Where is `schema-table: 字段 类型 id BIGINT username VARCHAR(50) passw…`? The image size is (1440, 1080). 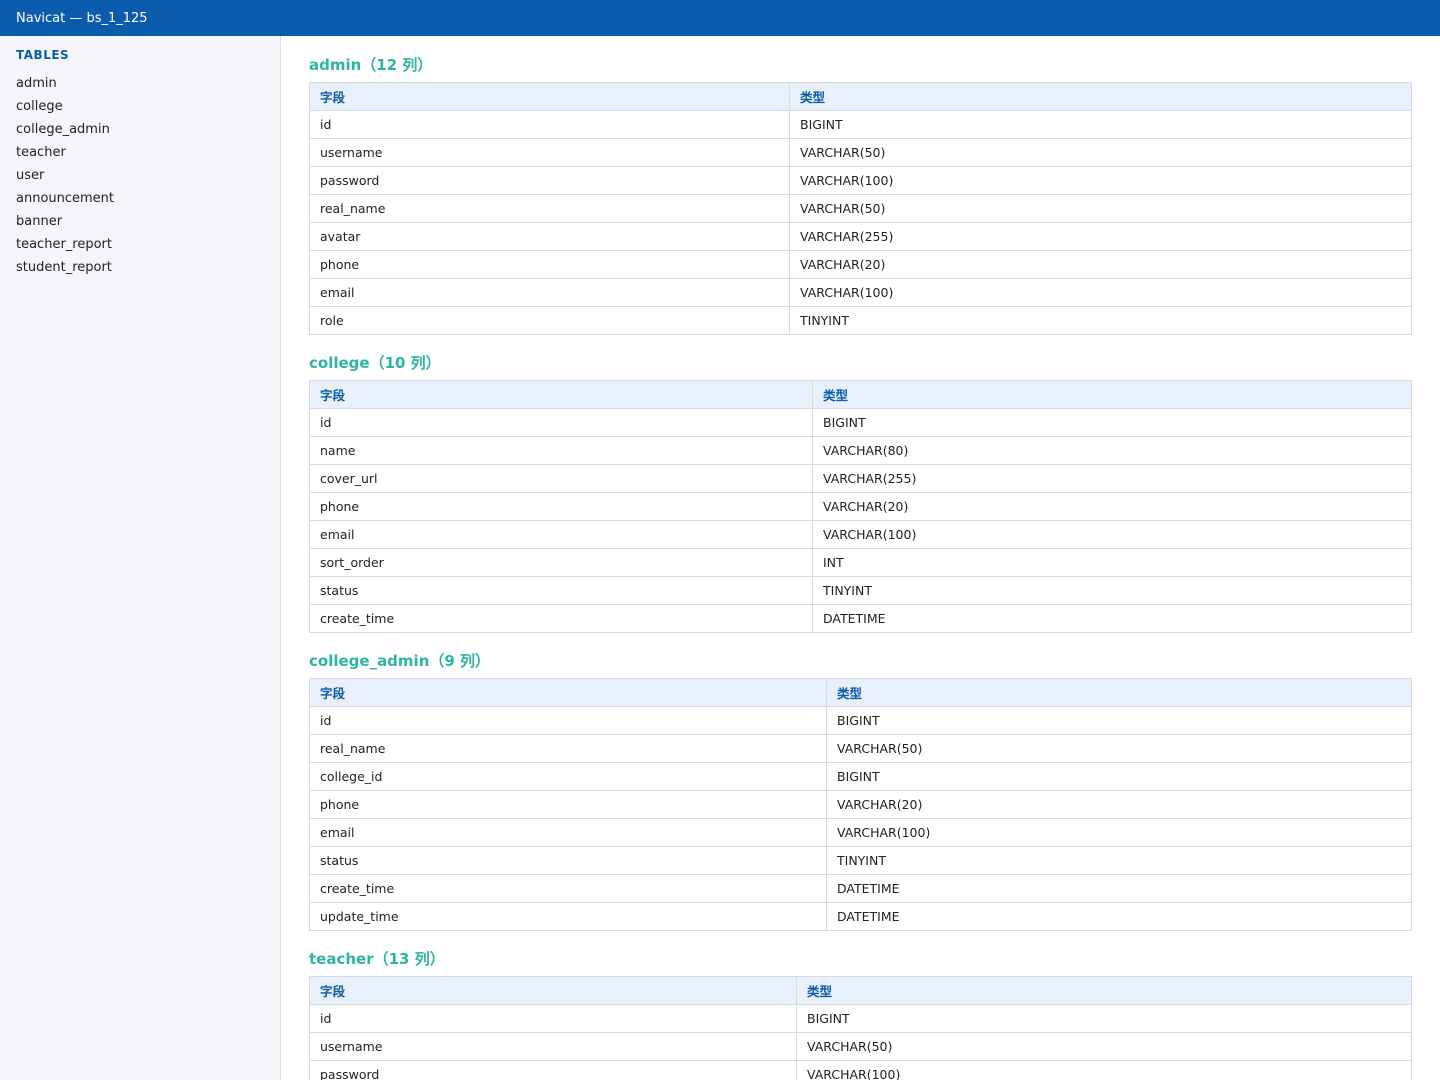
schema-table: 字段 类型 id BIGINT username VARCHAR(50) passw… is located at coordinates (860, 1028).